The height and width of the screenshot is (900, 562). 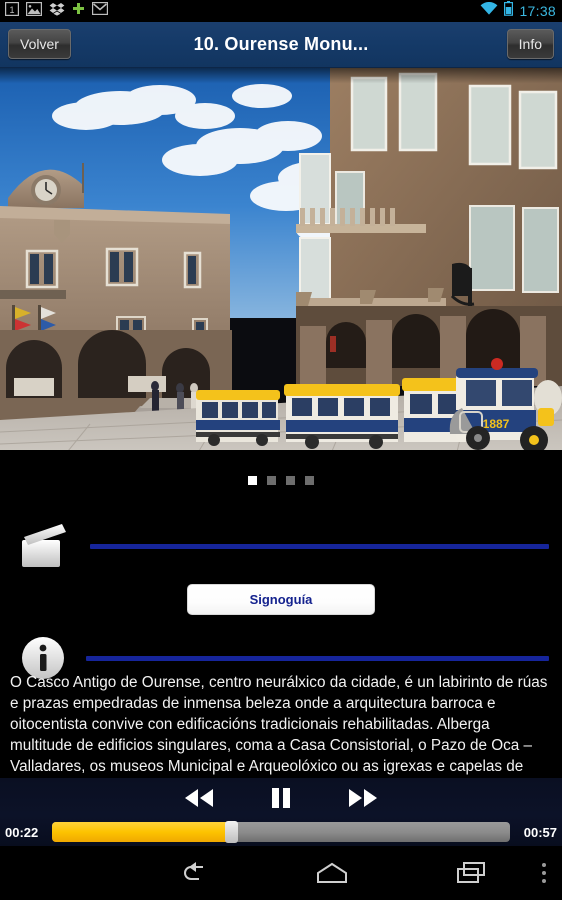 I want to click on pause-button, so click(x=281, y=798).